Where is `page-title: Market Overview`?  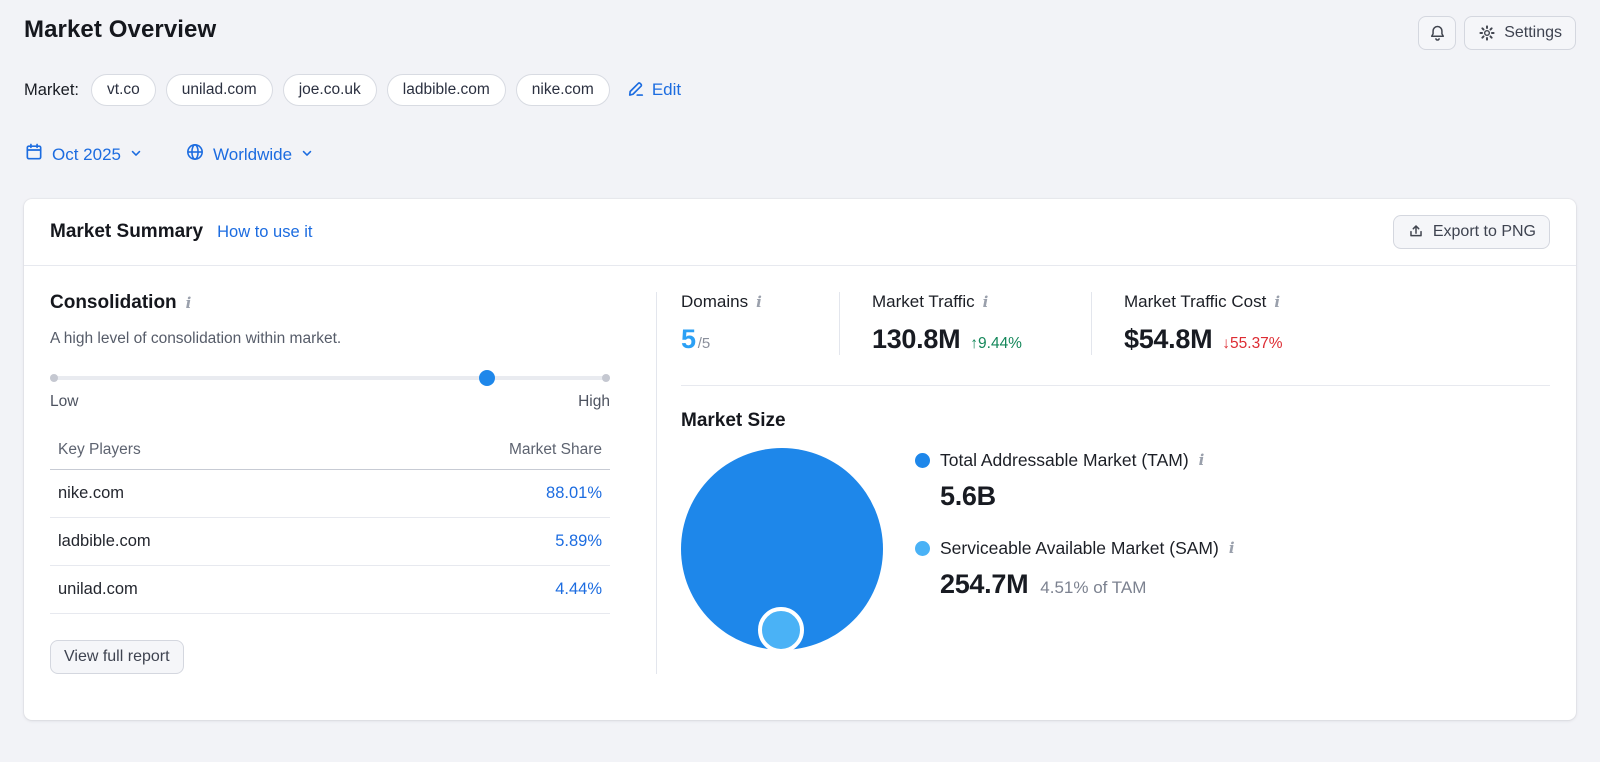
page-title: Market Overview is located at coordinates (120, 29).